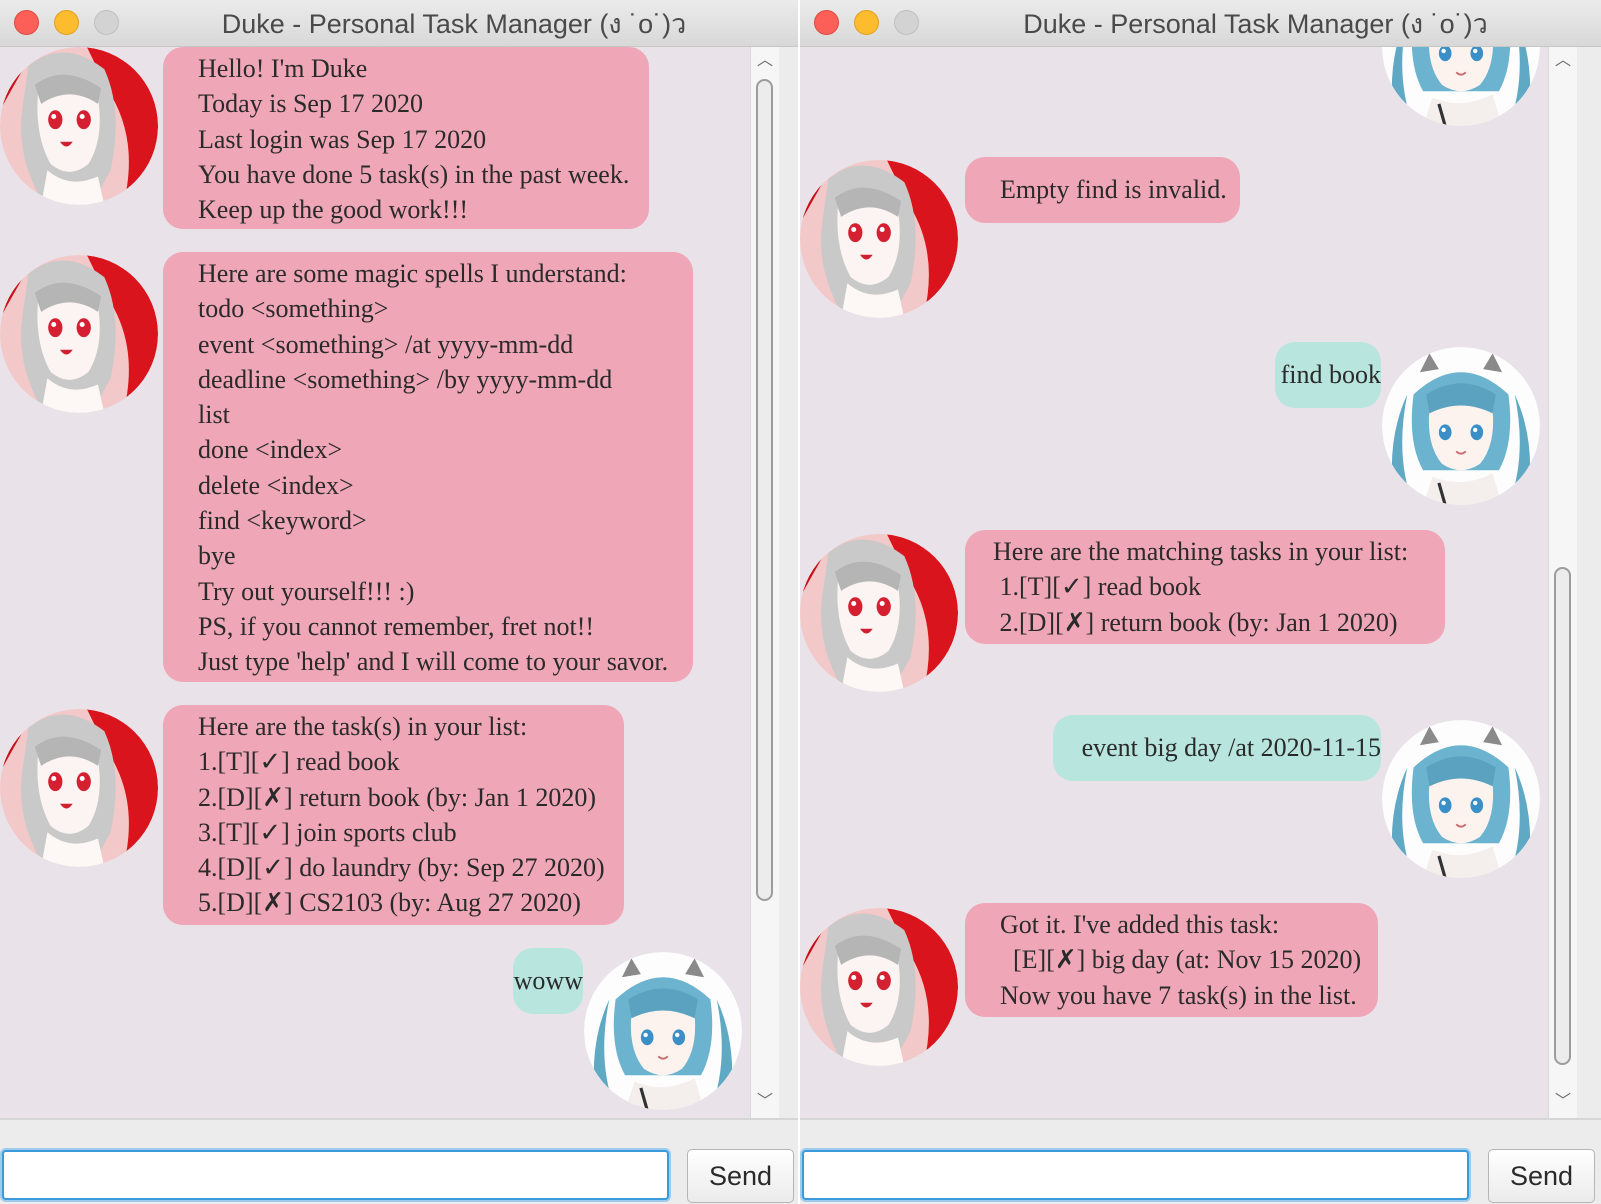  Describe the element at coordinates (1102, 190) in the screenshot. I see `duke-message: Empty find is invalid.` at that location.